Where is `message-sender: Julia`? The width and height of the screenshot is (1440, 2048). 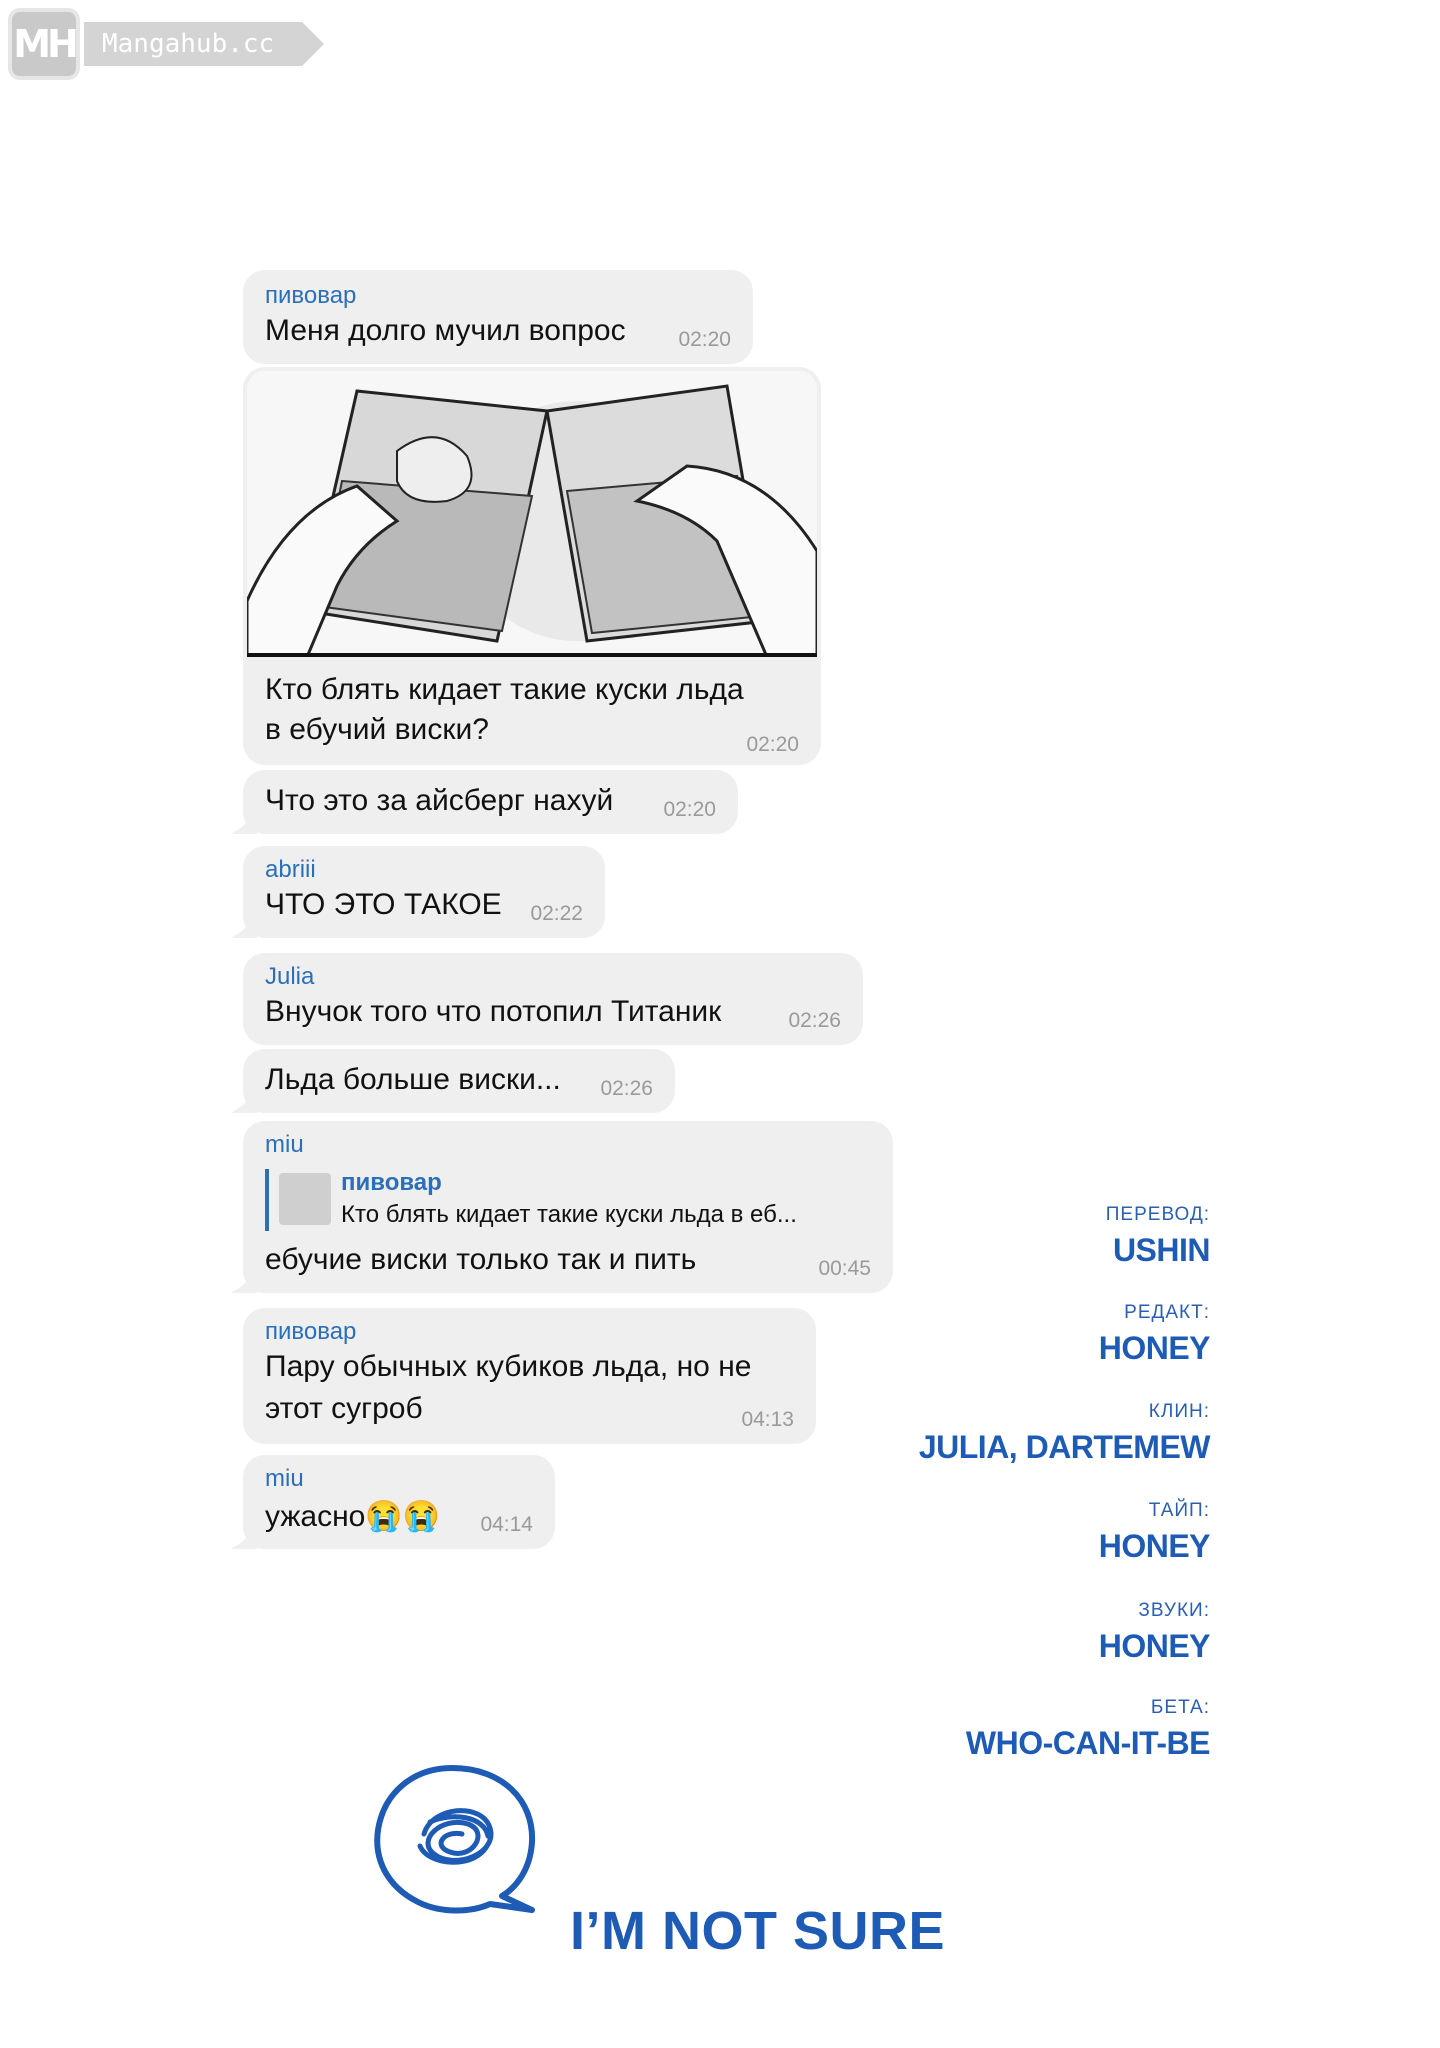 message-sender: Julia is located at coordinates (290, 976).